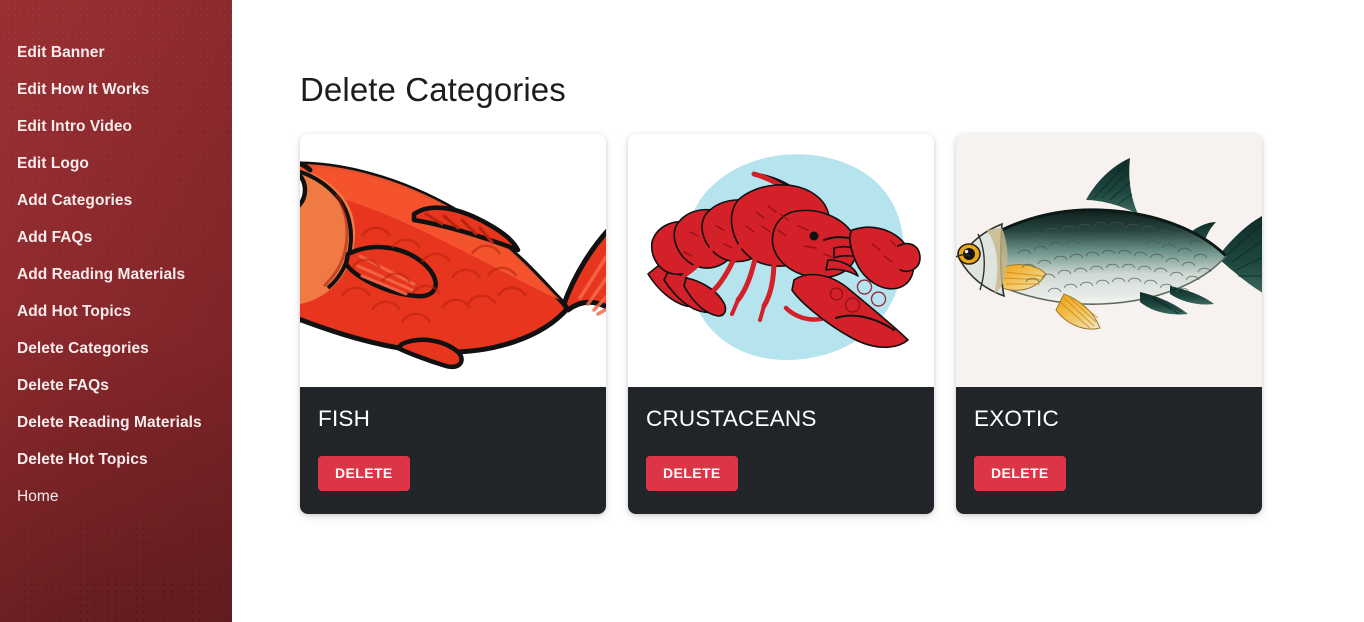 This screenshot has height=622, width=1364. What do you see at coordinates (1016, 419) in the screenshot?
I see `category-title: EXOTIC` at bounding box center [1016, 419].